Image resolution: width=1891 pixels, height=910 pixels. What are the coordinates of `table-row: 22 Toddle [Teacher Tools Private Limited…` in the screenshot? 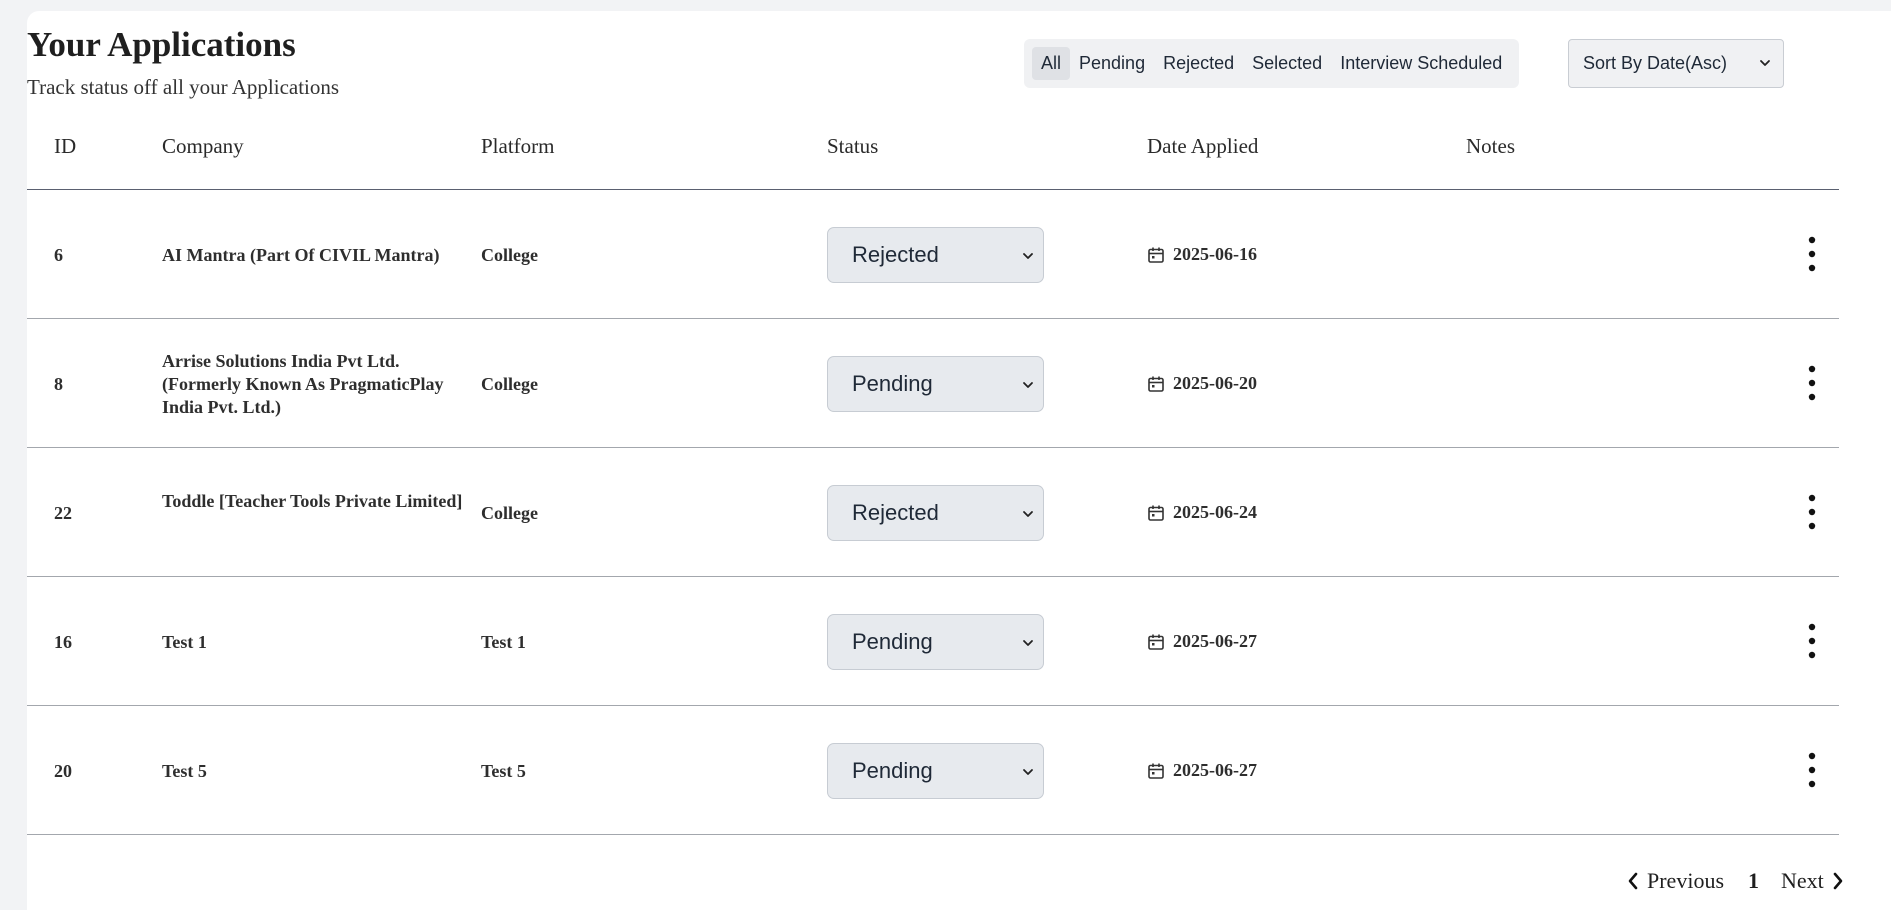 It's located at (933, 512).